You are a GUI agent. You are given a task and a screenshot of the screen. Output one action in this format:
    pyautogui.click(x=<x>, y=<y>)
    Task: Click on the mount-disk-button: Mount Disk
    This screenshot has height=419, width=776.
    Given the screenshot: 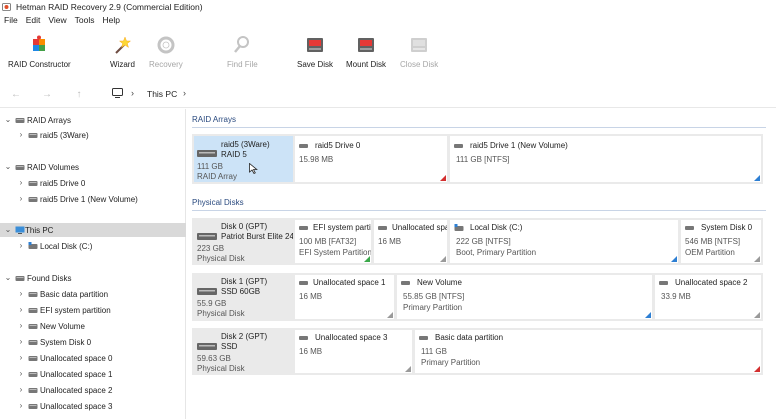 What is the action you would take?
    pyautogui.click(x=366, y=51)
    